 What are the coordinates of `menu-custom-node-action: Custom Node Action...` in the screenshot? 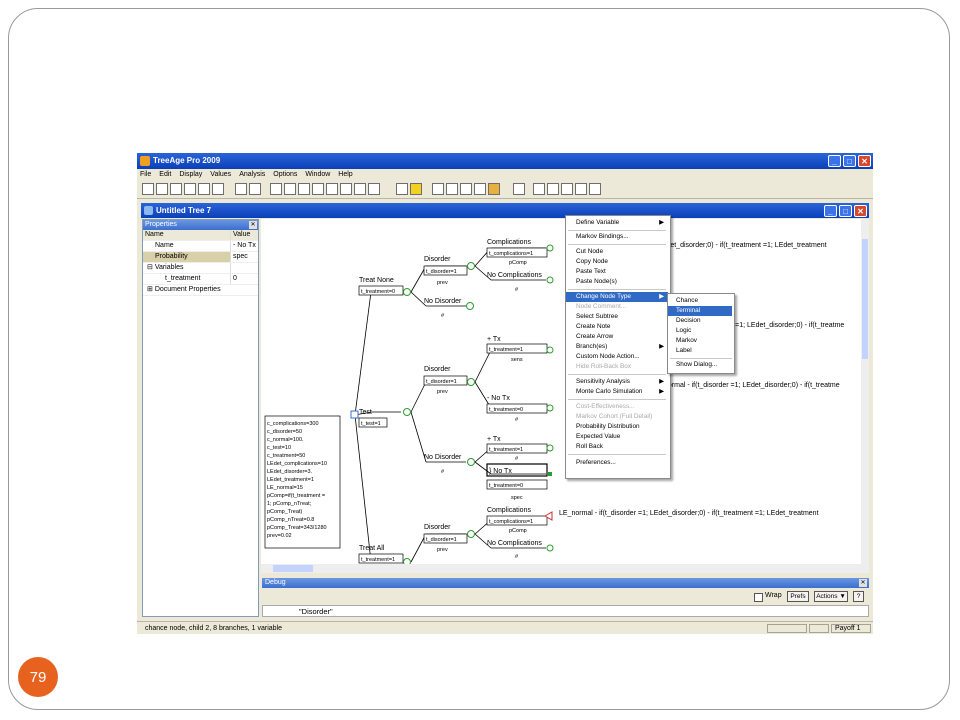 It's located at (617, 357).